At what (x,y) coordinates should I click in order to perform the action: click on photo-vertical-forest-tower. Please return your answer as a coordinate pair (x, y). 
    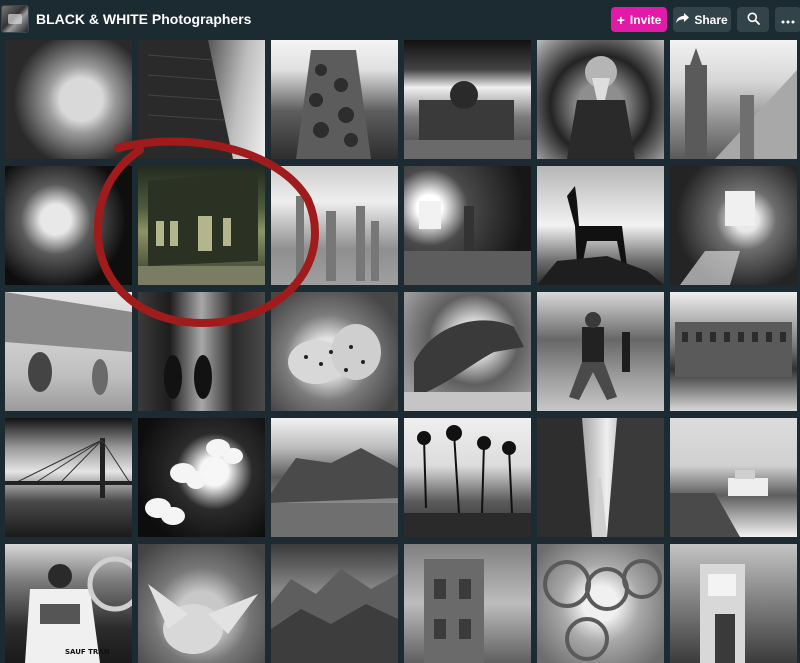
    Looking at the image, I should click on (334, 99).